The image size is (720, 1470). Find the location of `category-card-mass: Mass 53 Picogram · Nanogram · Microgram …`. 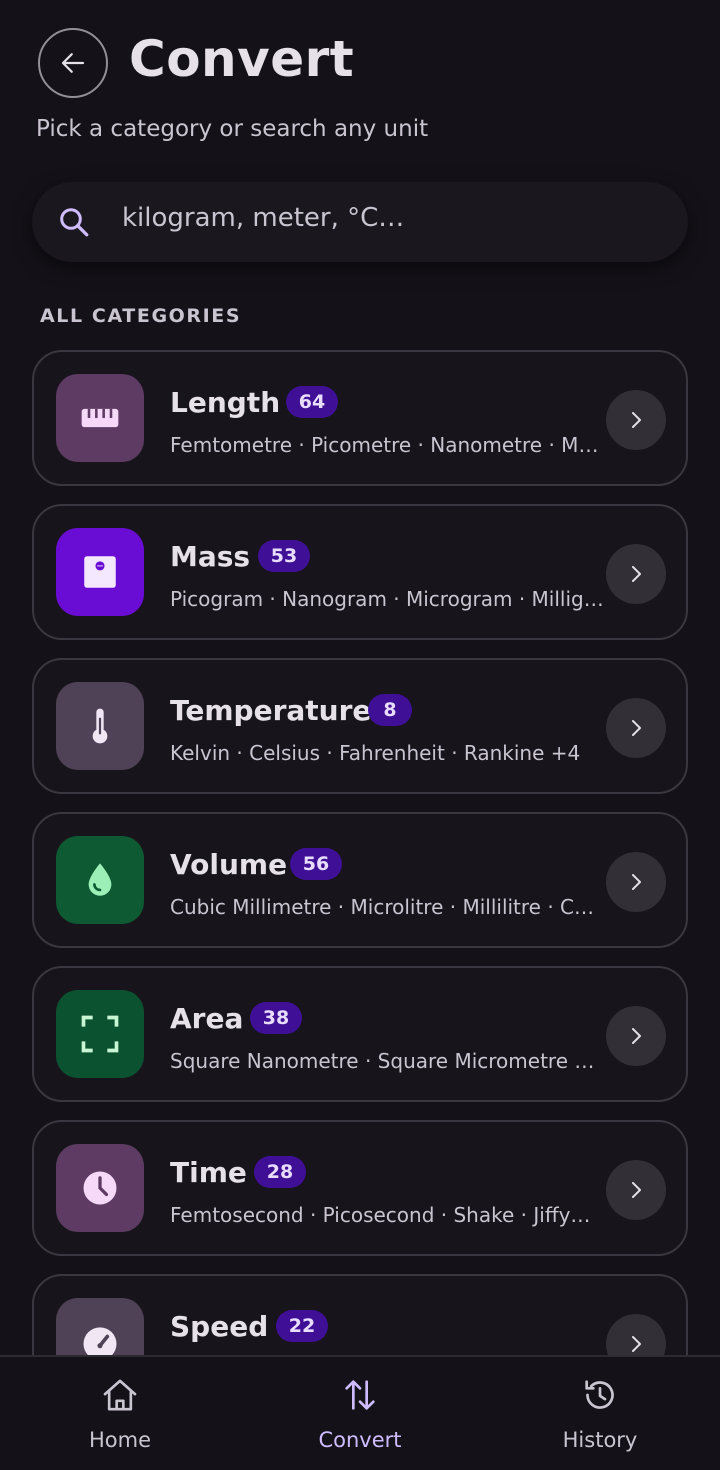

category-card-mass: Mass 53 Picogram · Nanogram · Microgram … is located at coordinates (360, 572).